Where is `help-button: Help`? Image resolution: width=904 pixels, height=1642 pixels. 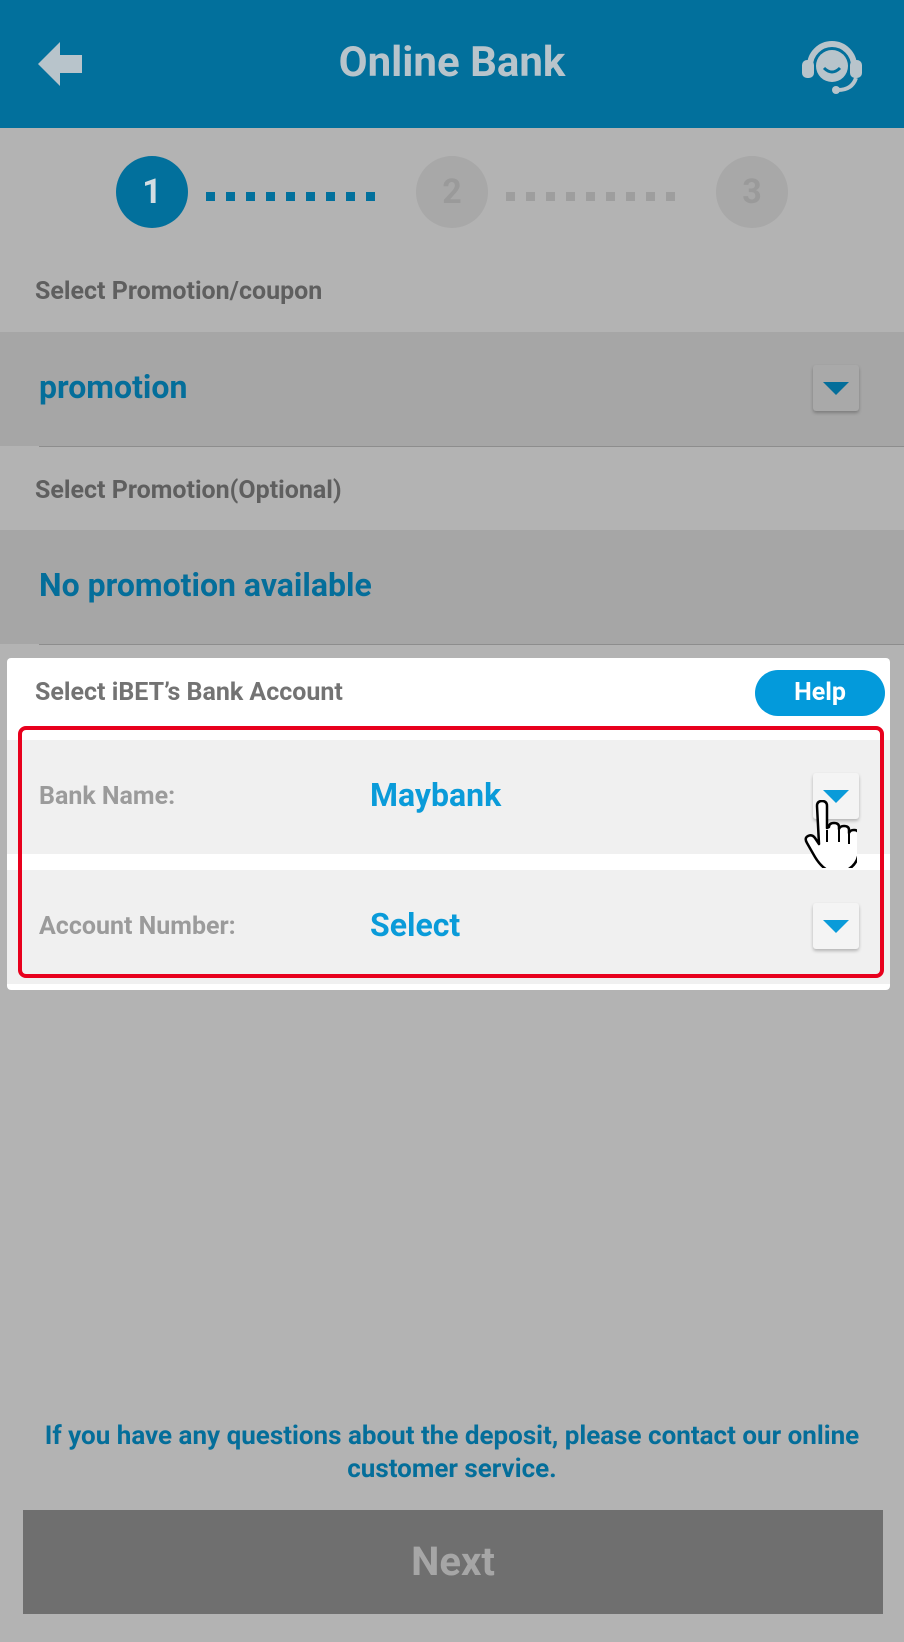 help-button: Help is located at coordinates (820, 693).